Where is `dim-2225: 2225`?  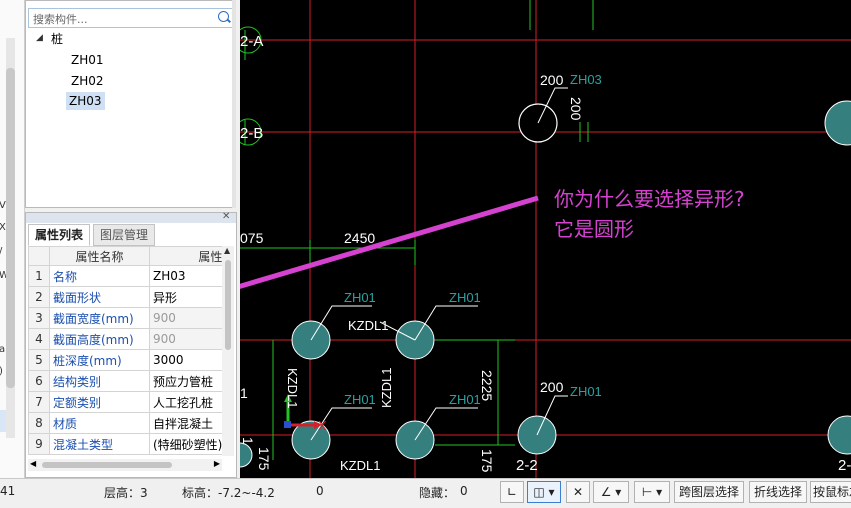
dim-2225: 2225 is located at coordinates (487, 385).